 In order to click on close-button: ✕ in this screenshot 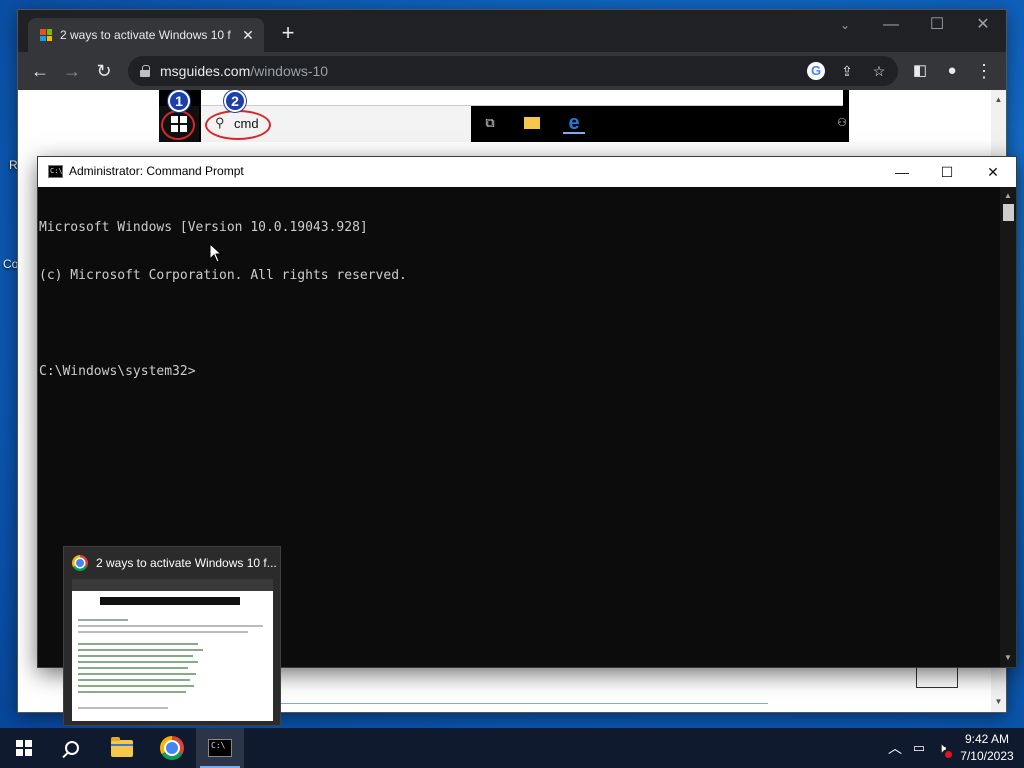, I will do `click(983, 26)`.